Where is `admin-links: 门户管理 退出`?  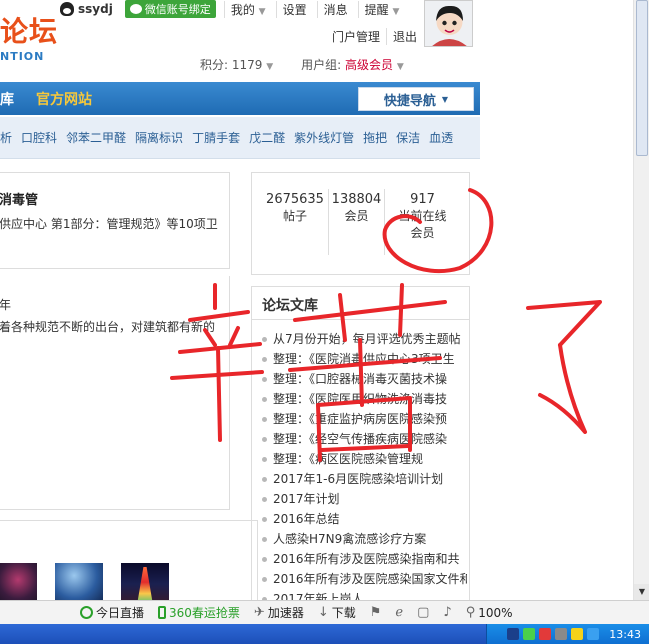 admin-links: 门户管理 退出 is located at coordinates (374, 36).